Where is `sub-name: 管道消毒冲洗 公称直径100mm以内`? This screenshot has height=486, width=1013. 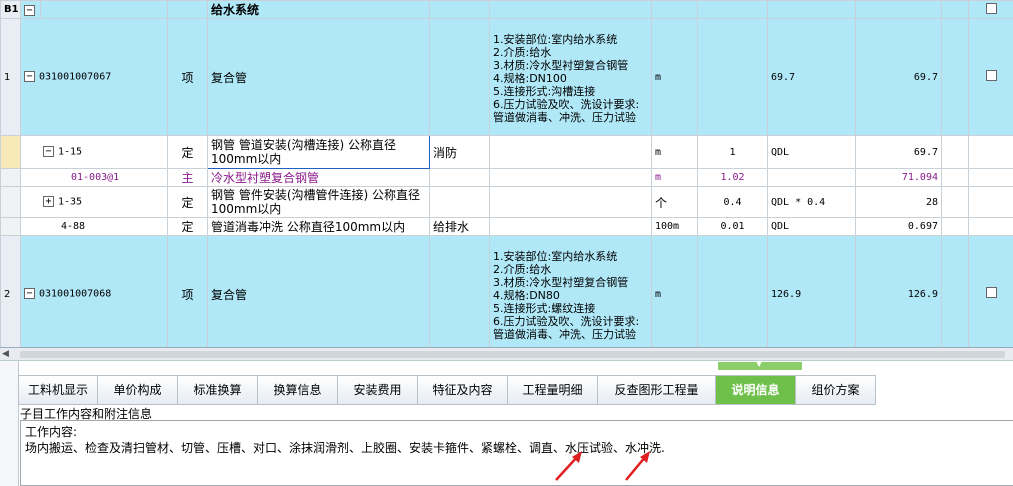
sub-name: 管道消毒冲洗 公称直径100mm以内 is located at coordinates (318, 226).